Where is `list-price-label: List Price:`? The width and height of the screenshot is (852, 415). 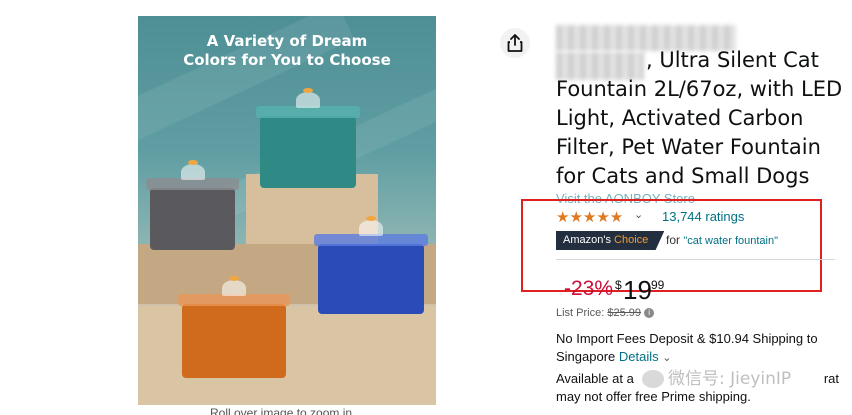
list-price-label: List Price: is located at coordinates (580, 313).